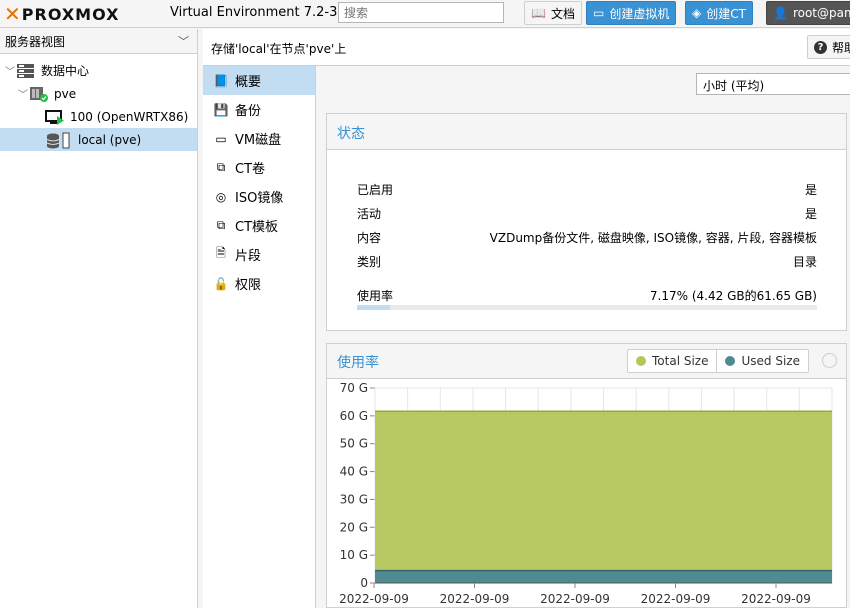 The width and height of the screenshot is (850, 608). I want to click on nav-item-label: 片段, so click(248, 256).